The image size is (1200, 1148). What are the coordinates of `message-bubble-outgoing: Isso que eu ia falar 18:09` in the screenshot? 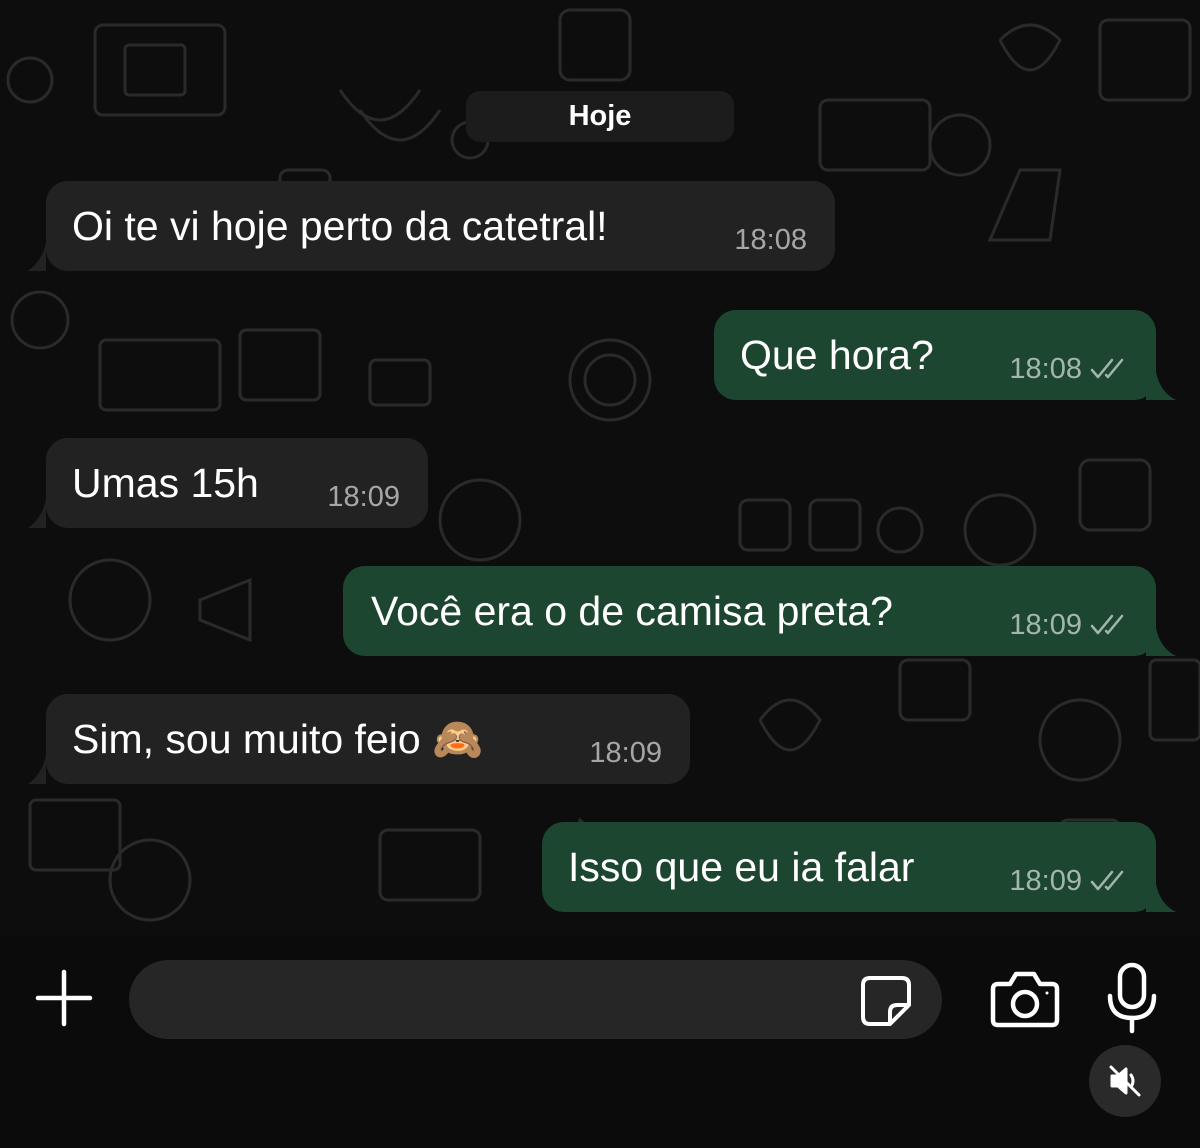 It's located at (859, 867).